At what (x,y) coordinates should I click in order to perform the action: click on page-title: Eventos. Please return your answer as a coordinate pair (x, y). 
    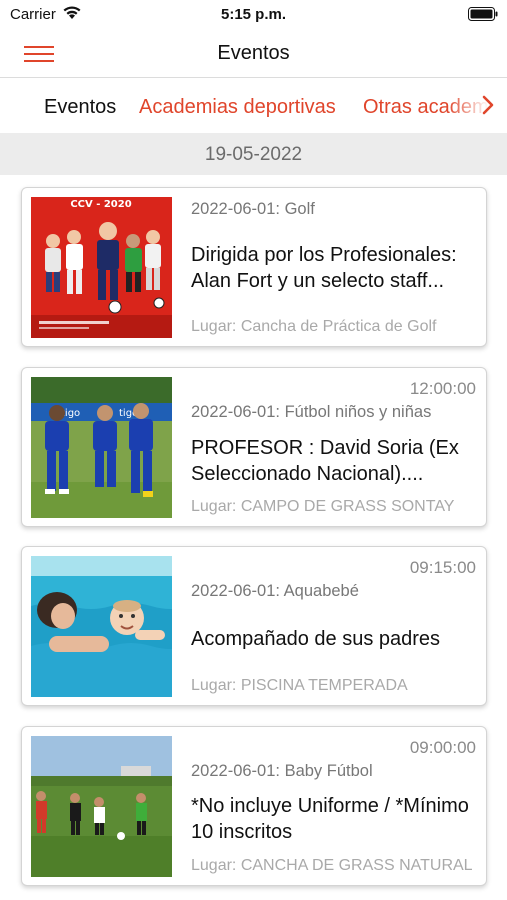
    Looking at the image, I should click on (253, 53).